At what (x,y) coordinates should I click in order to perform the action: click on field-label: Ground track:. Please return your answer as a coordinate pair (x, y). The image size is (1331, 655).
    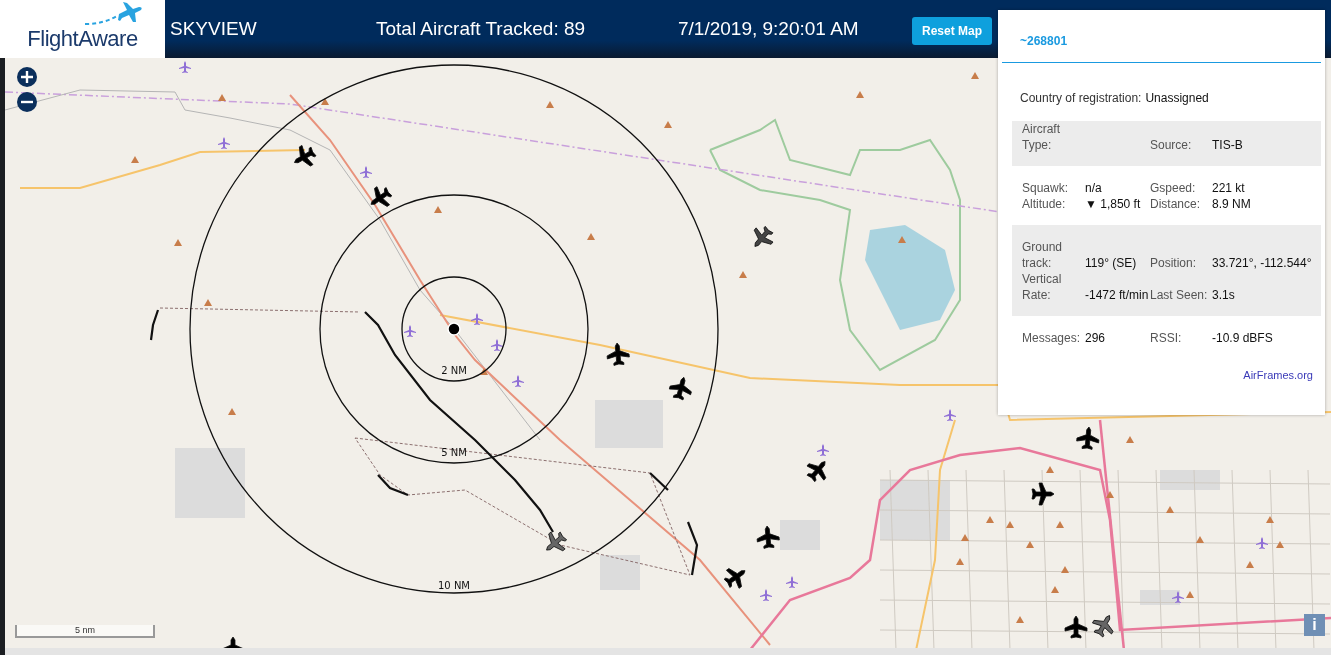
    Looking at the image, I should click on (1043, 255).